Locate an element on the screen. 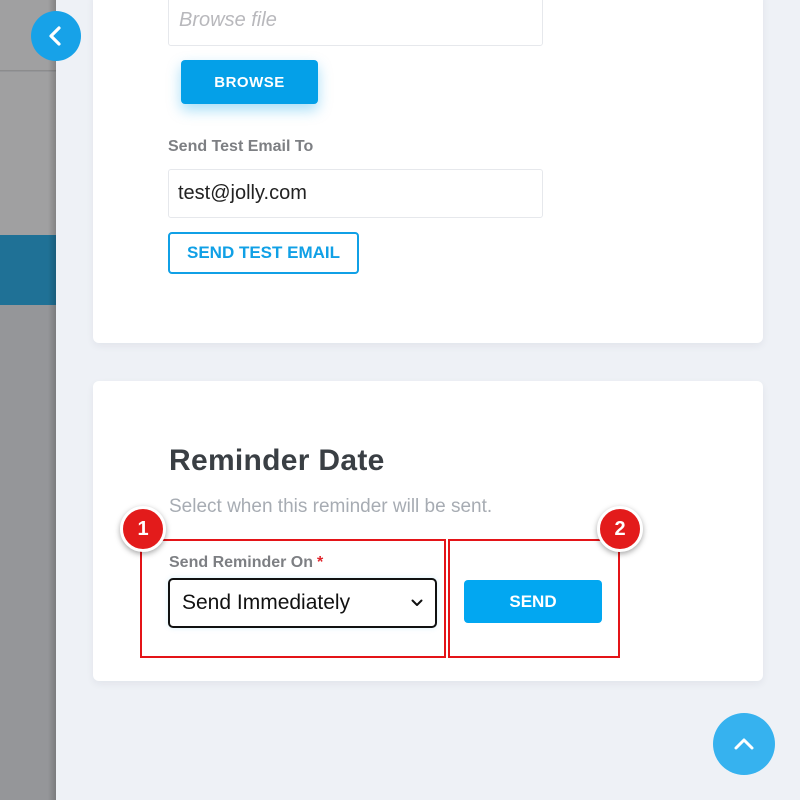 This screenshot has height=800, width=800. back-button is located at coordinates (56, 36).